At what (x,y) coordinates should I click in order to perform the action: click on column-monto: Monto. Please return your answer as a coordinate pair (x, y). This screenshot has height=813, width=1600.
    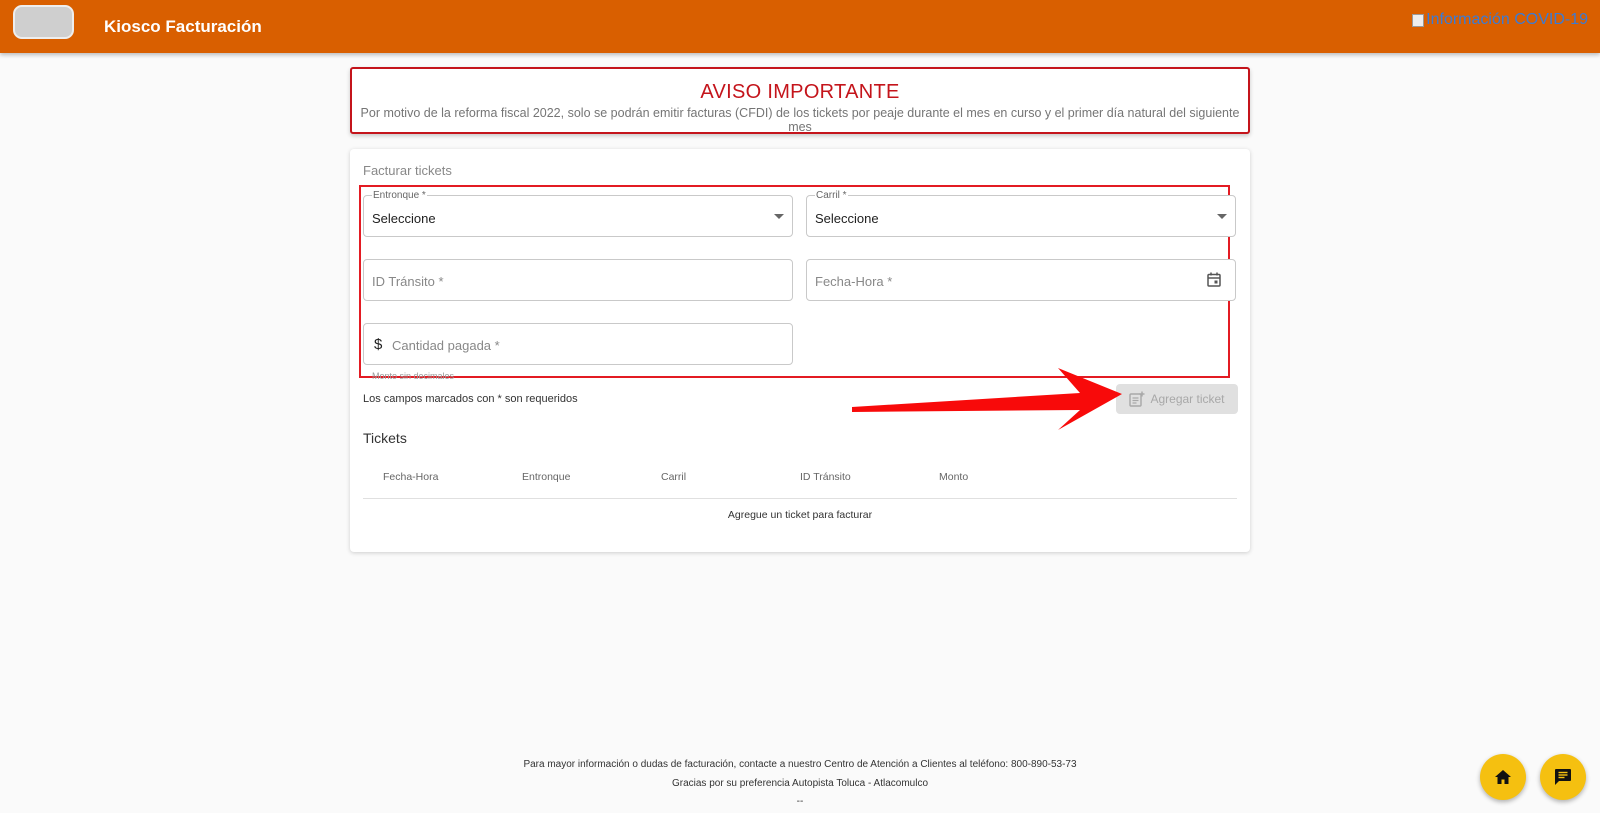
    Looking at the image, I should click on (953, 477).